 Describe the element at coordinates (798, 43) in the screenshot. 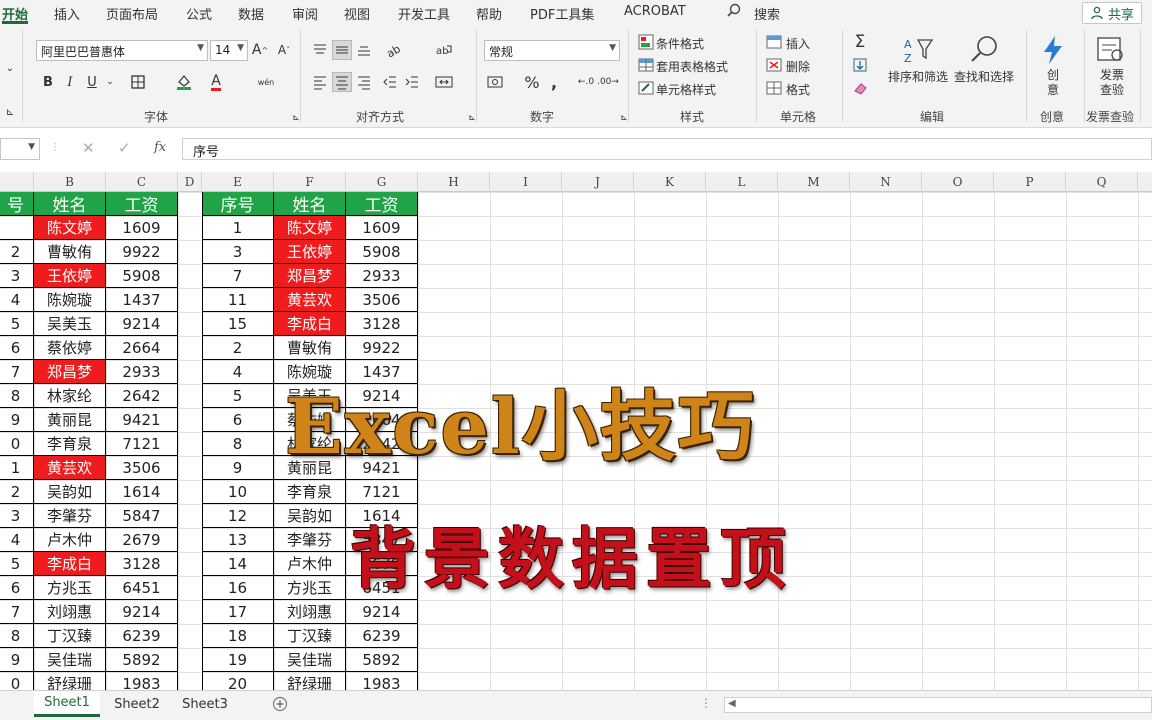

I see `insert-cells-label: 插入` at that location.